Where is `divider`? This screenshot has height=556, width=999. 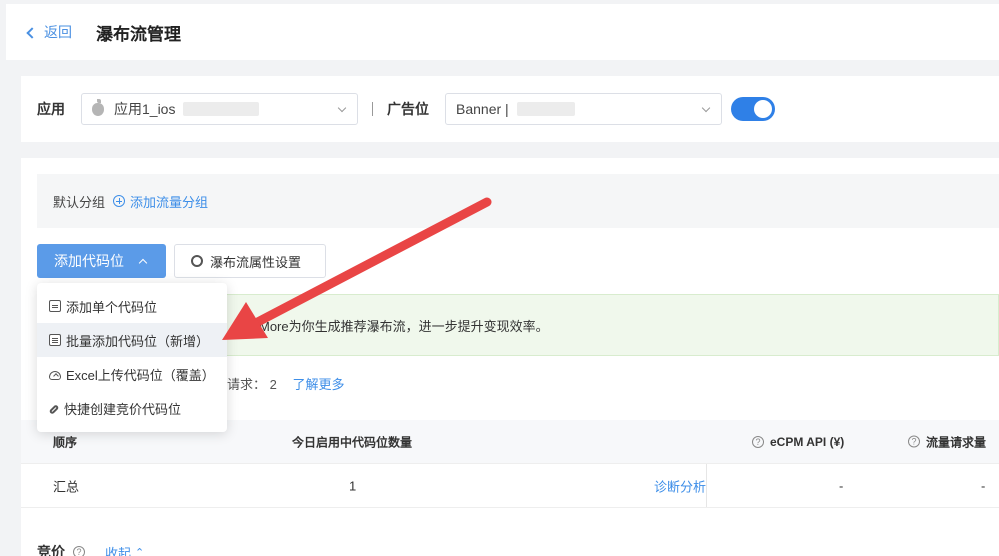
divider is located at coordinates (372, 109).